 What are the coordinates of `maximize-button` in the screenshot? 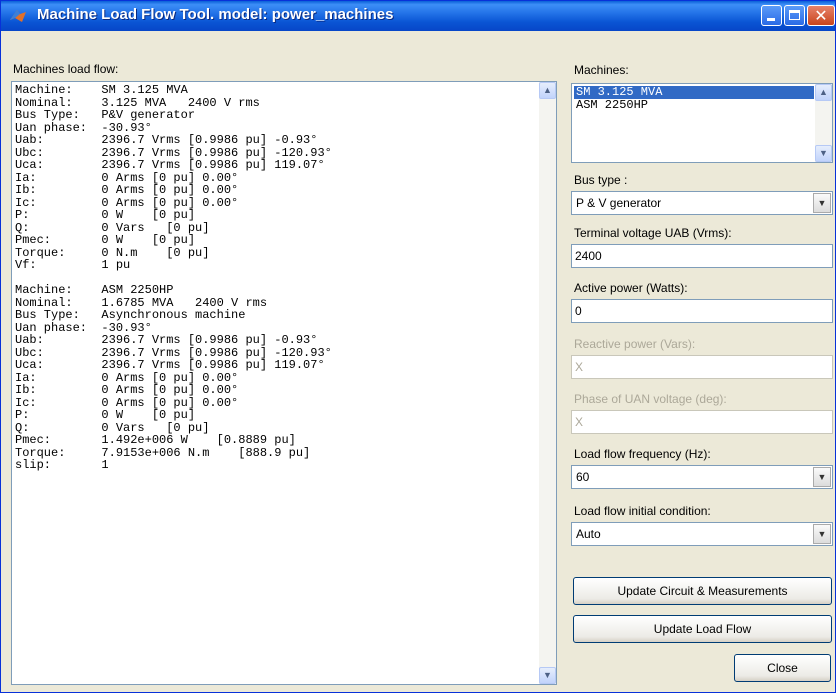 It's located at (794, 15).